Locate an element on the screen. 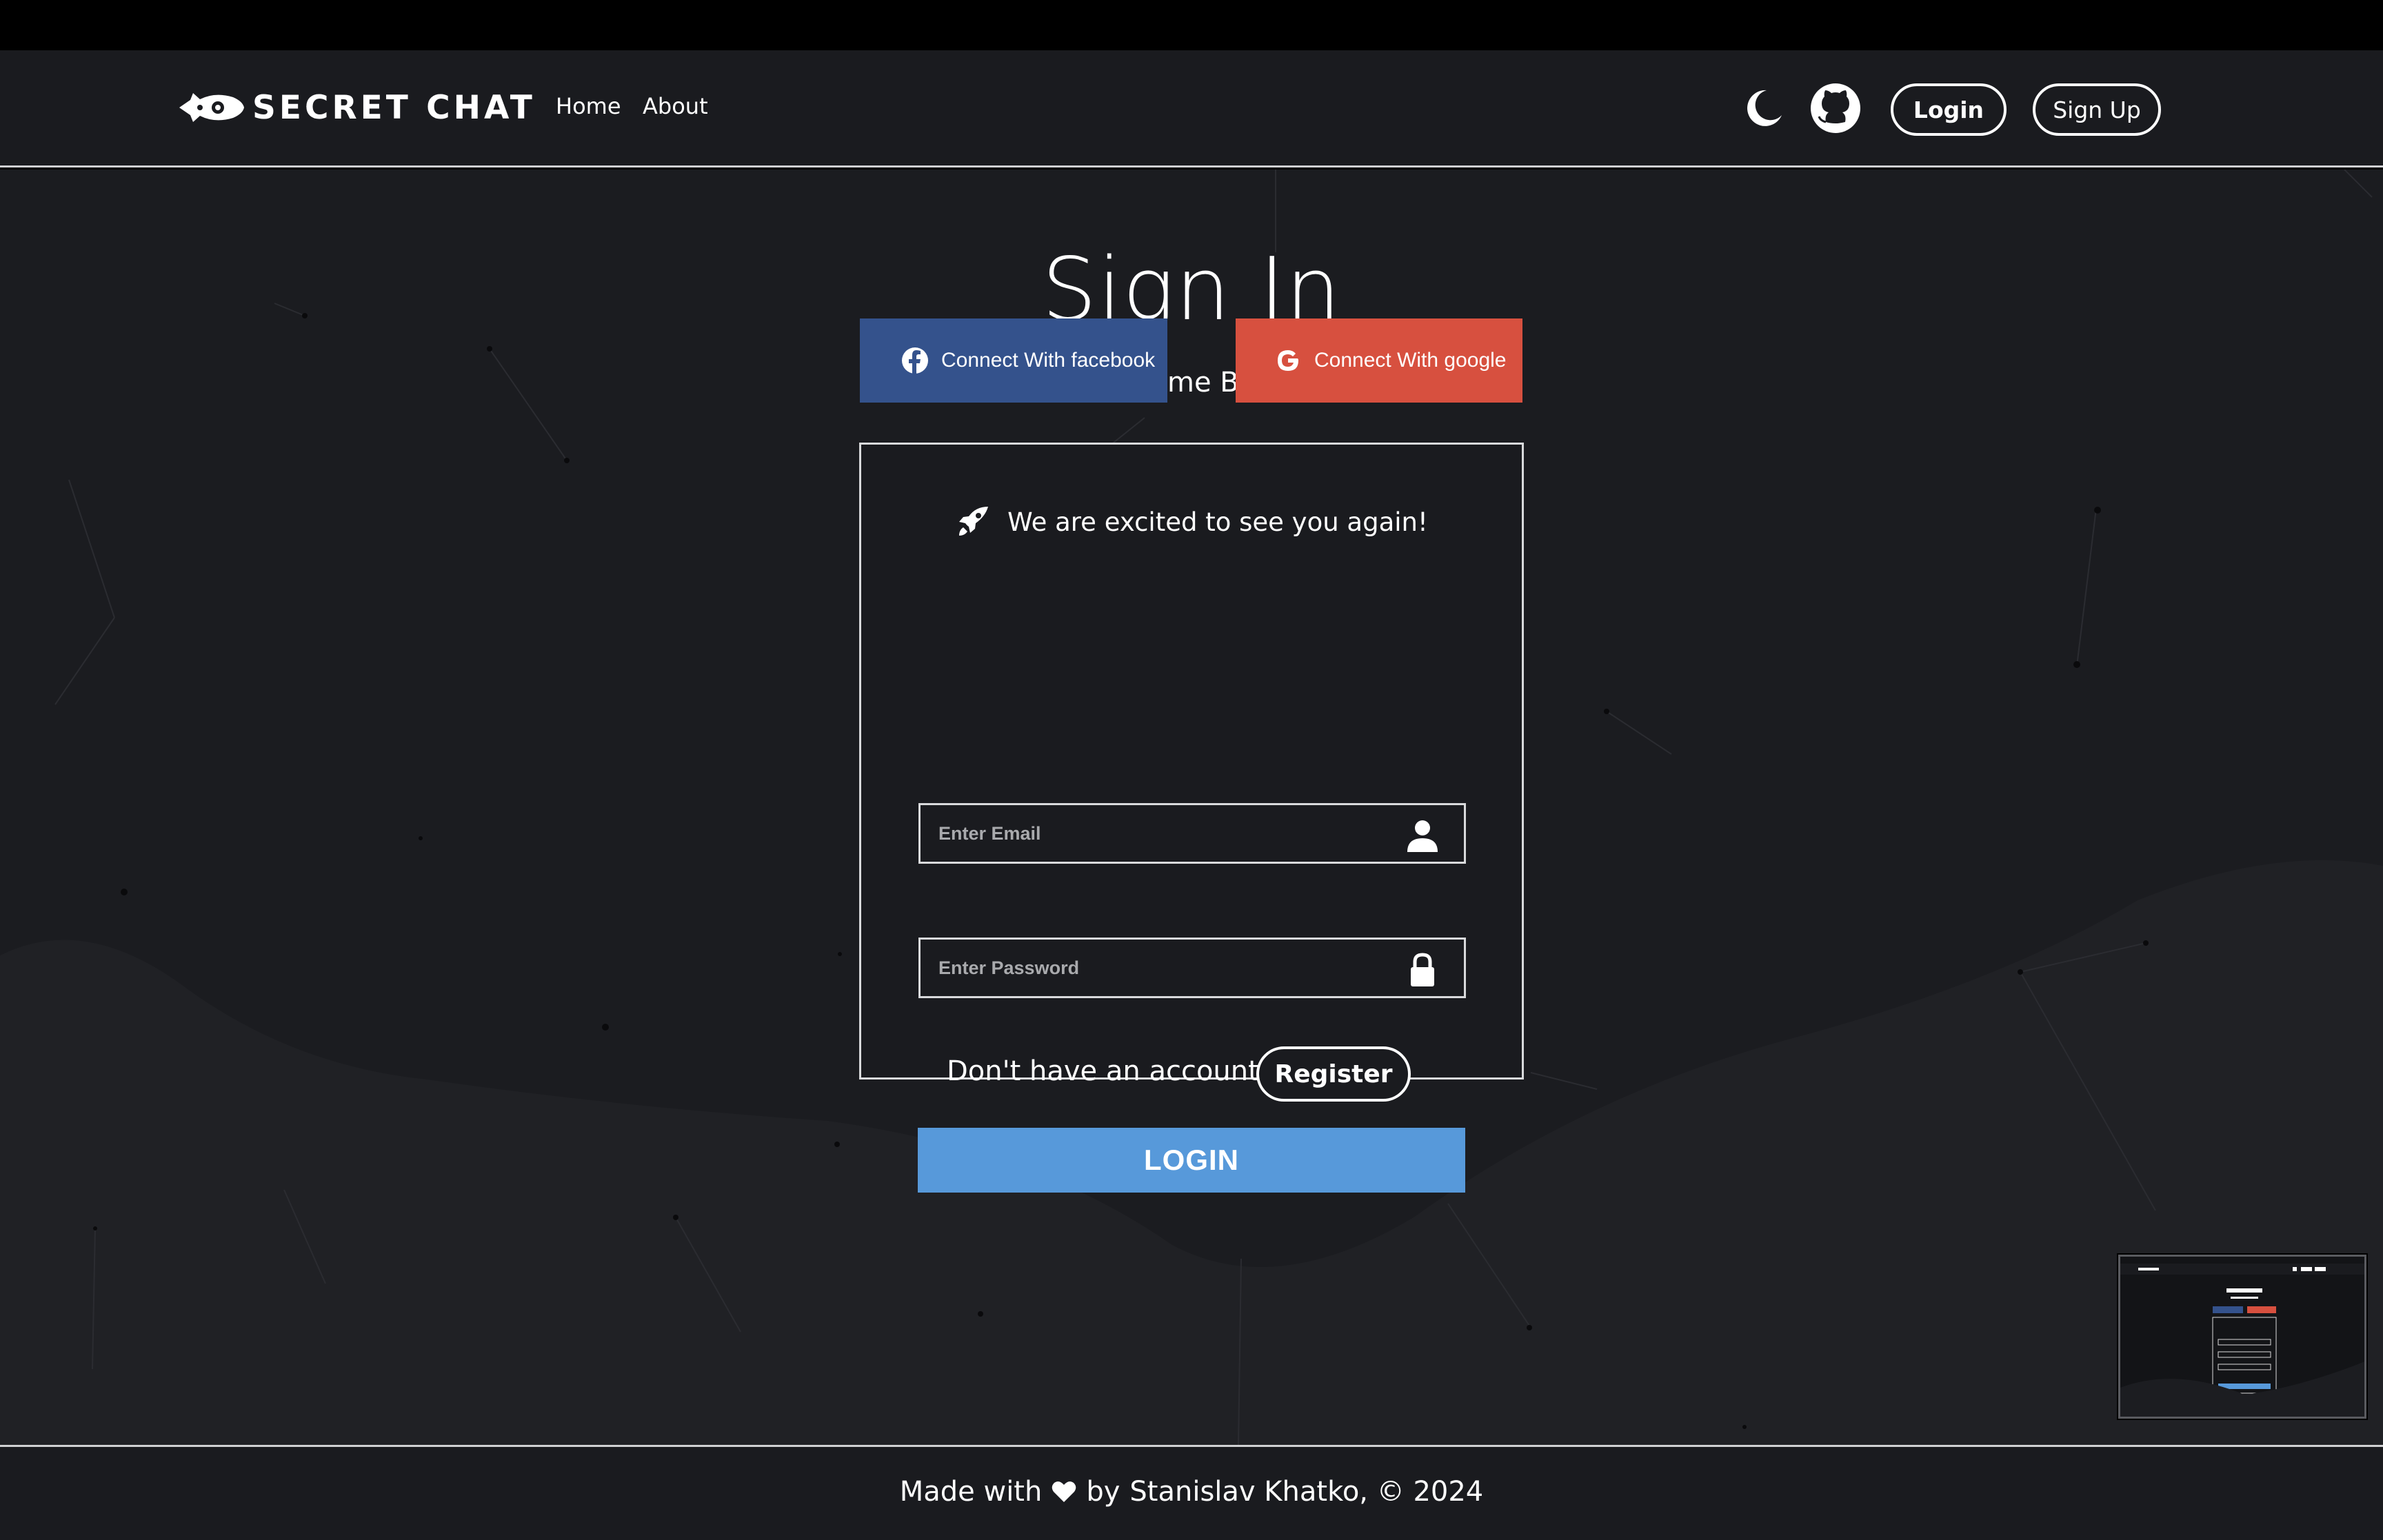  brand-logo: SECRET CHAT is located at coordinates (355, 108).